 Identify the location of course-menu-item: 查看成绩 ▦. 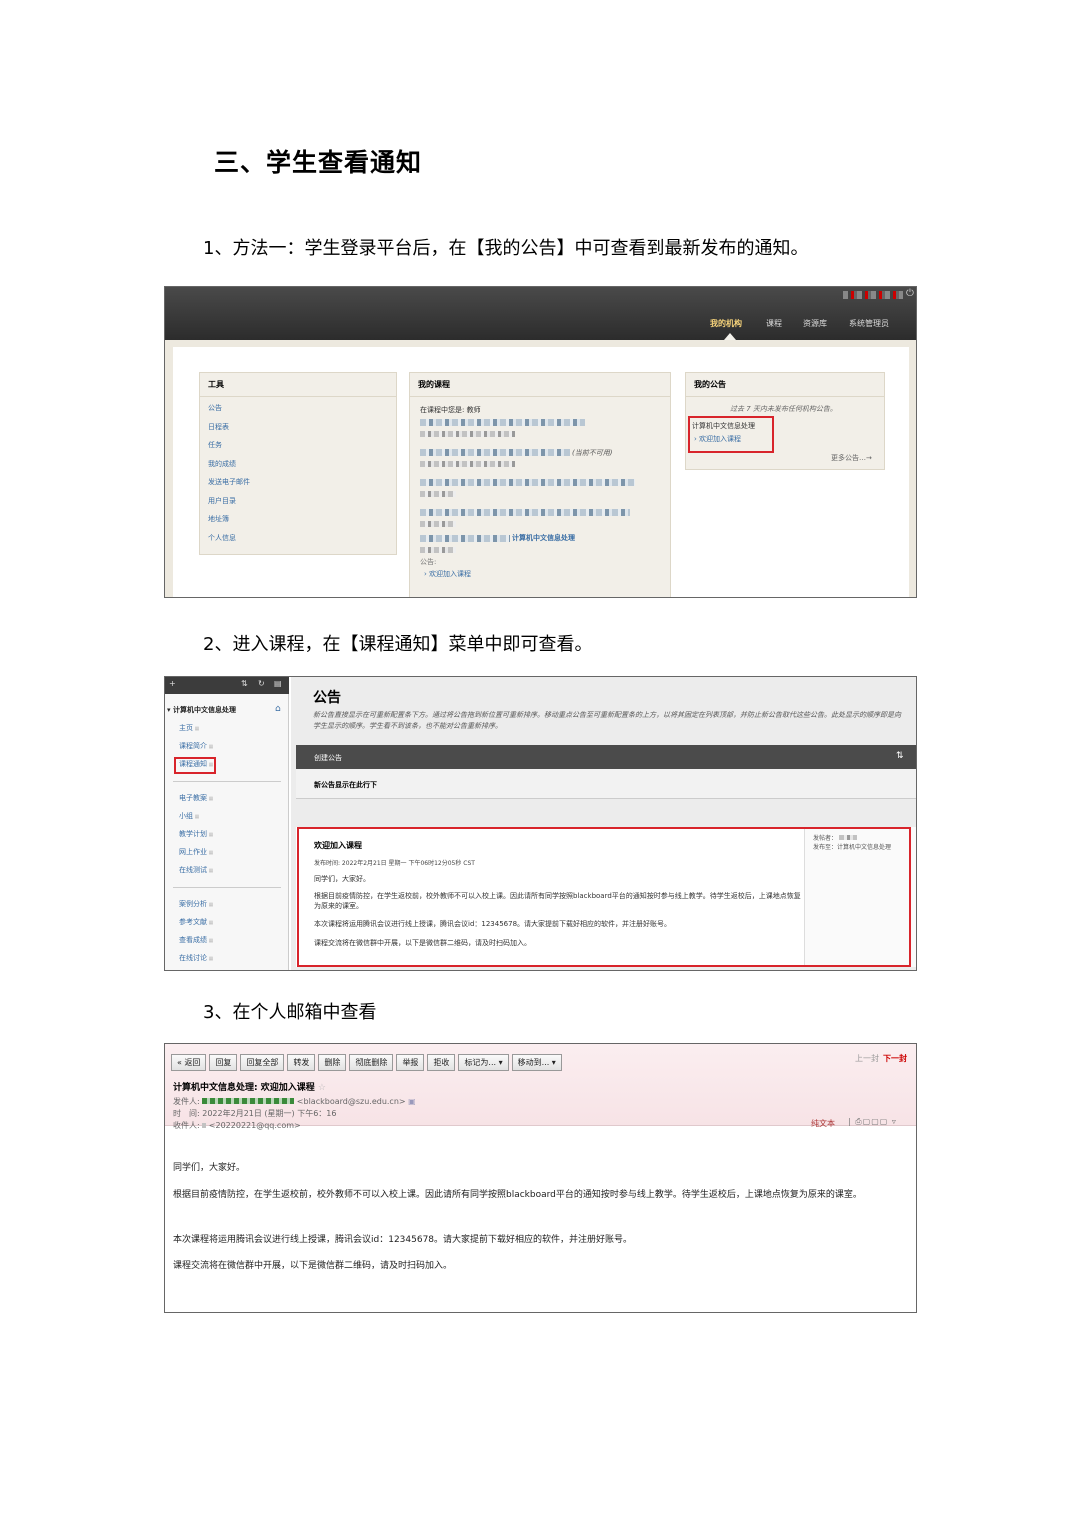
(196, 944).